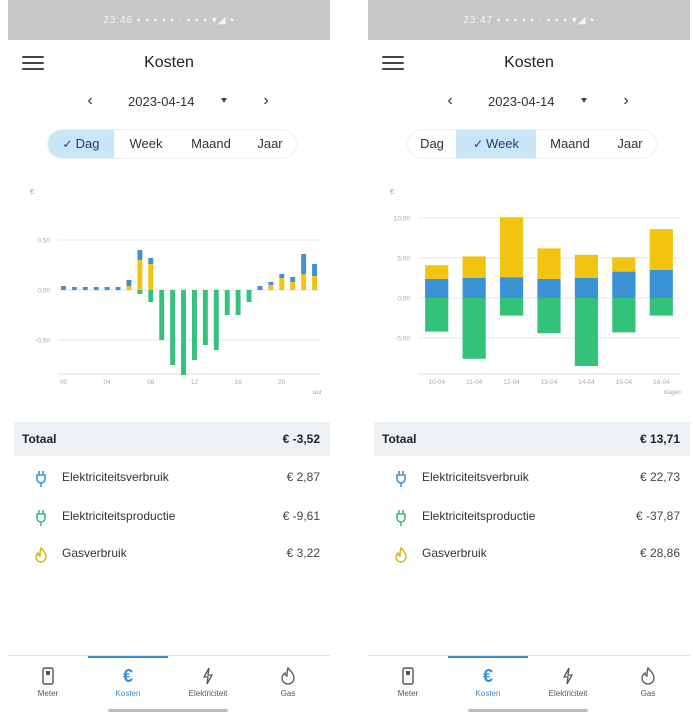 This screenshot has width=693, height=715. I want to click on list-item-gasverbruik: Gasverbruik € 3,22, so click(172, 554).